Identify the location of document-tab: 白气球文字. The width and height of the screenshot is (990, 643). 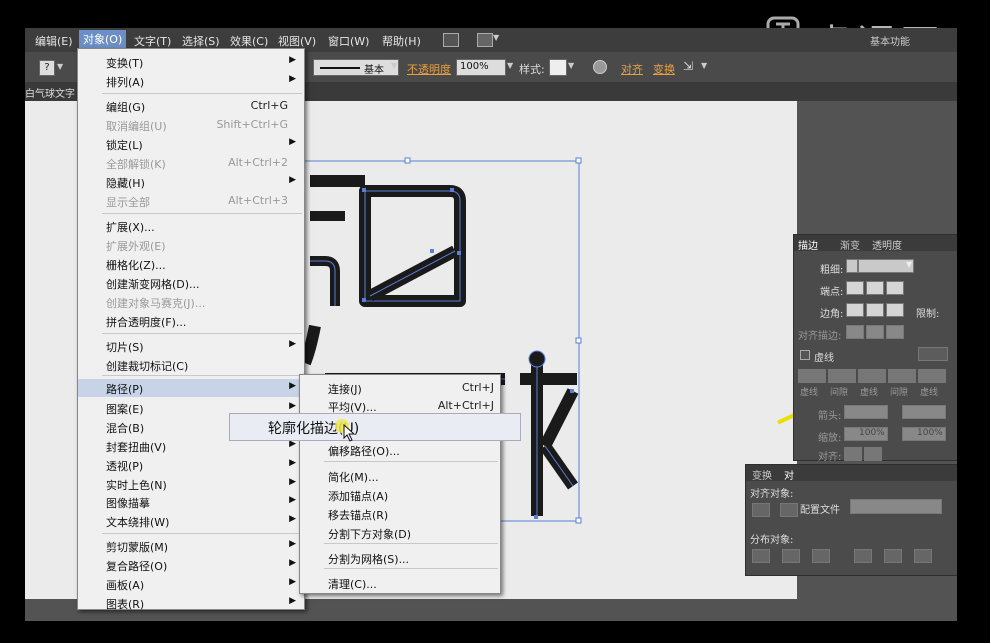
(50, 92).